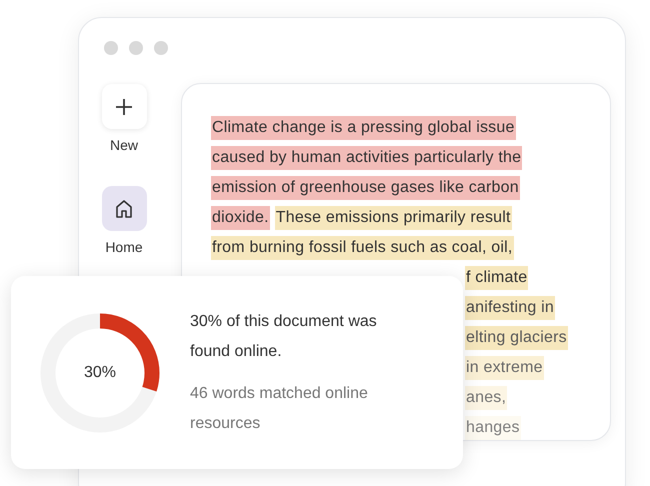 This screenshot has width=650, height=486. I want to click on result-detail: 46 words matched online resources, so click(279, 409).